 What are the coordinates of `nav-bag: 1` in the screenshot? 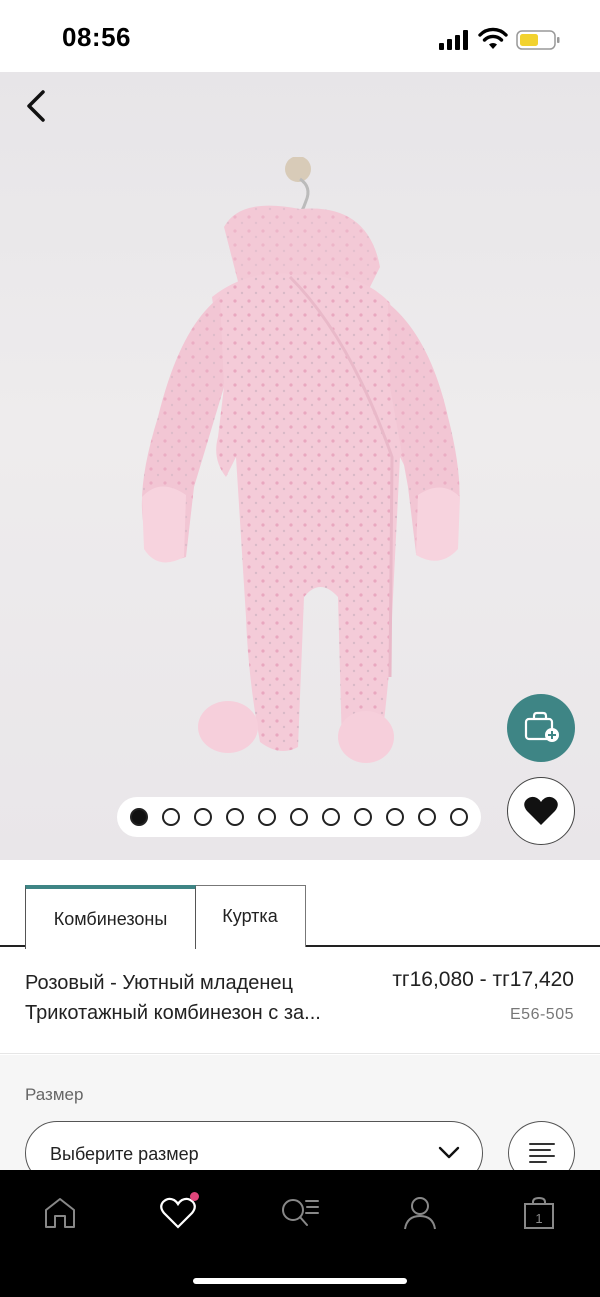 It's located at (539, 1213).